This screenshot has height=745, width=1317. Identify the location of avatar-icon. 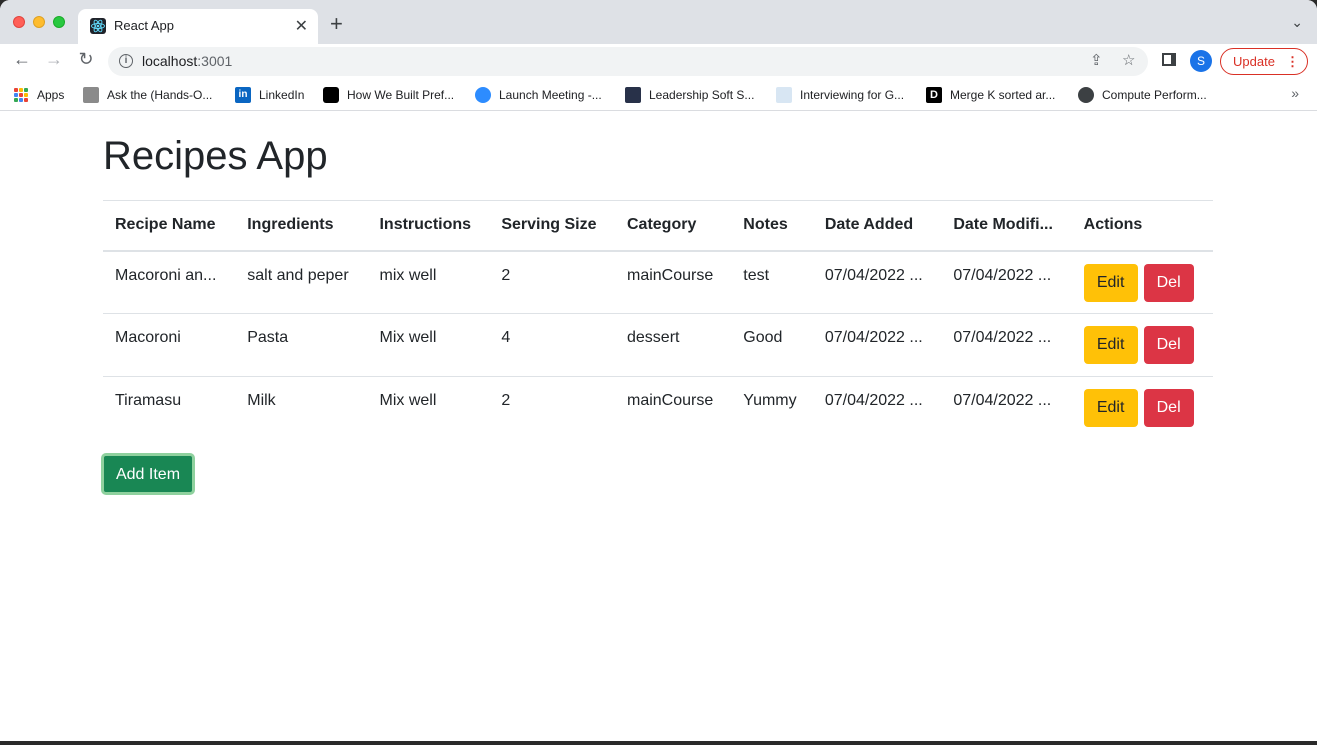
(91, 95).